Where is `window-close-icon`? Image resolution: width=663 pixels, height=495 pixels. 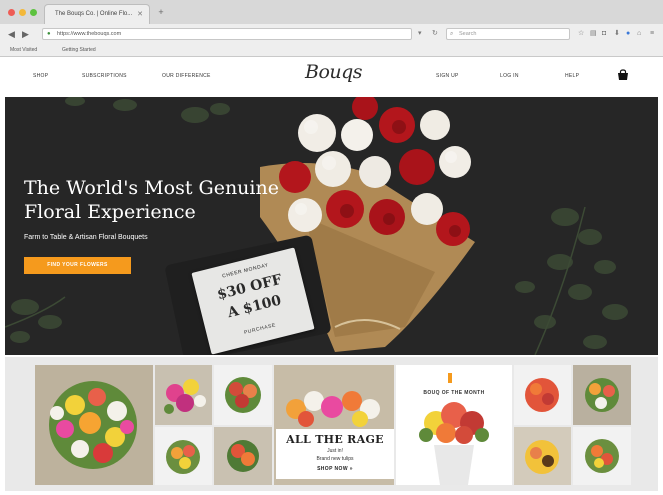
window-close-icon is located at coordinates (11, 12).